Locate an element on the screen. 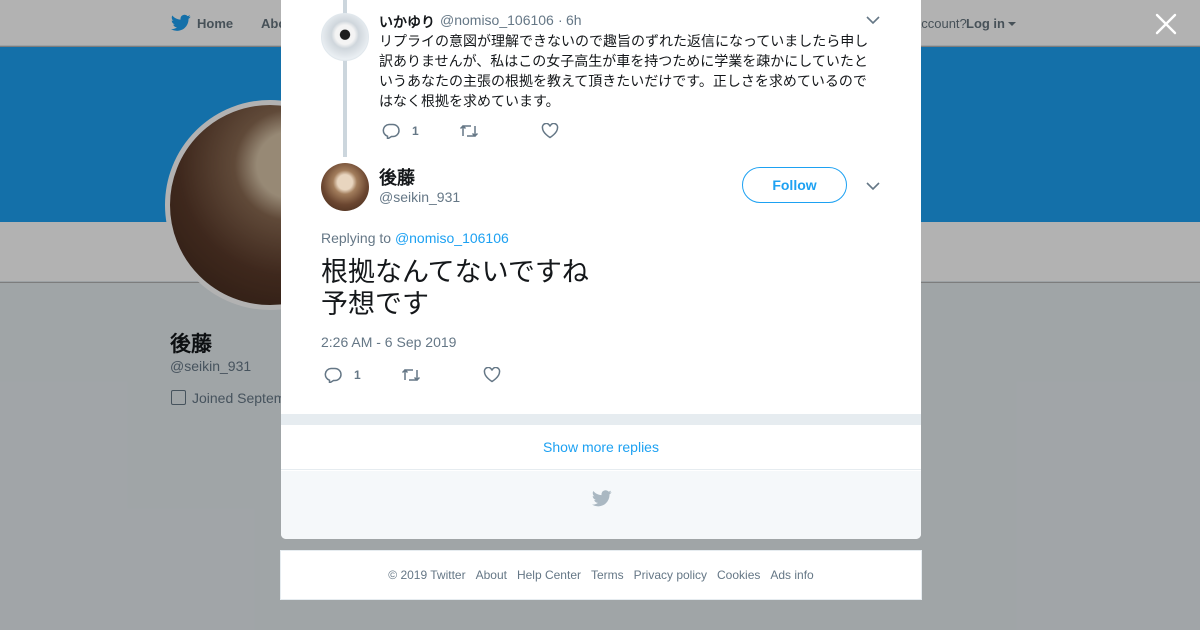 This screenshot has height=630, width=1200. footer-link-about: About is located at coordinates (491, 575).